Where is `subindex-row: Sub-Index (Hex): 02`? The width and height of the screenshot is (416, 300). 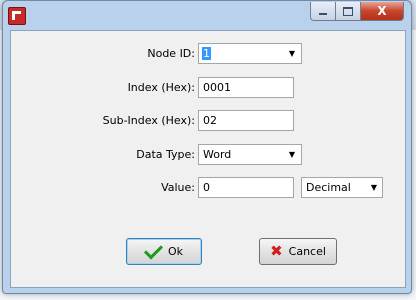
subindex-row: Sub-Index (Hex): 02 is located at coordinates (208, 121).